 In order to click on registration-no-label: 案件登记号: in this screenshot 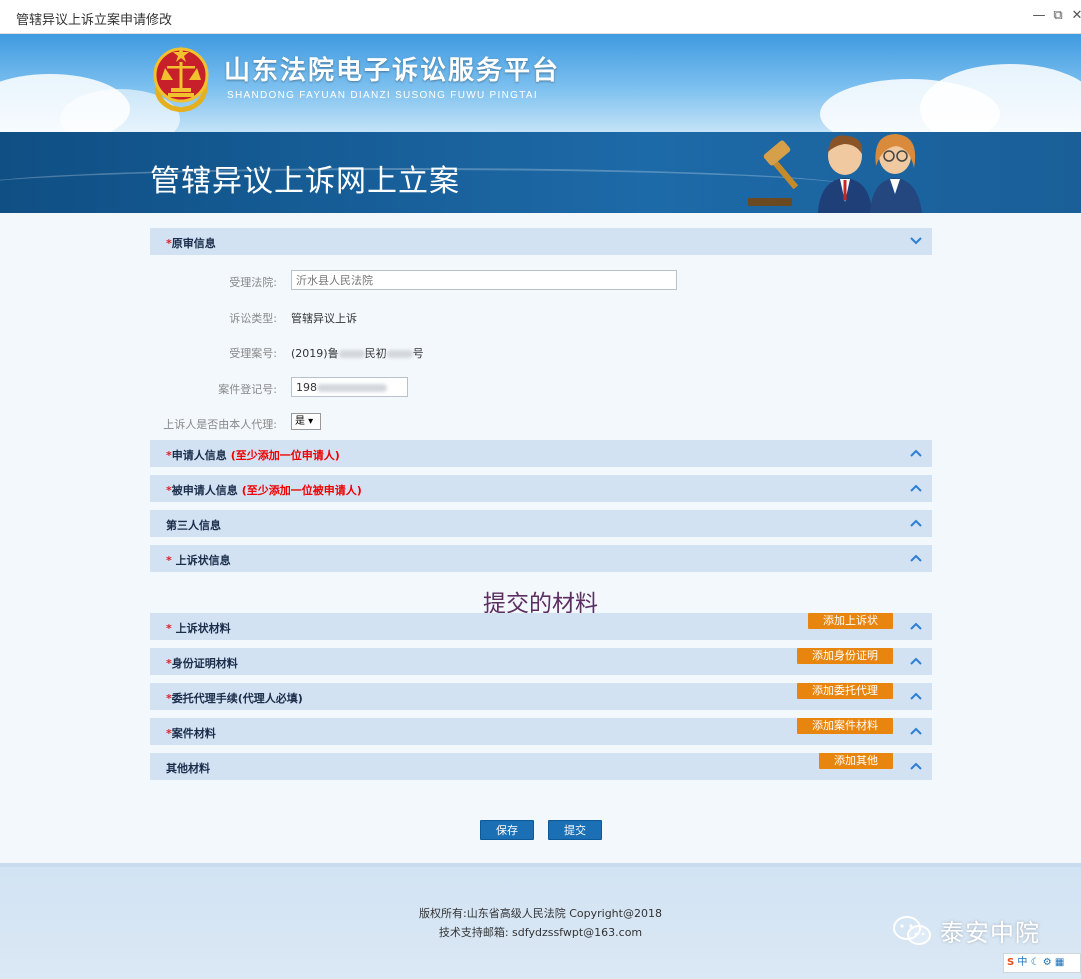, I will do `click(247, 389)`.